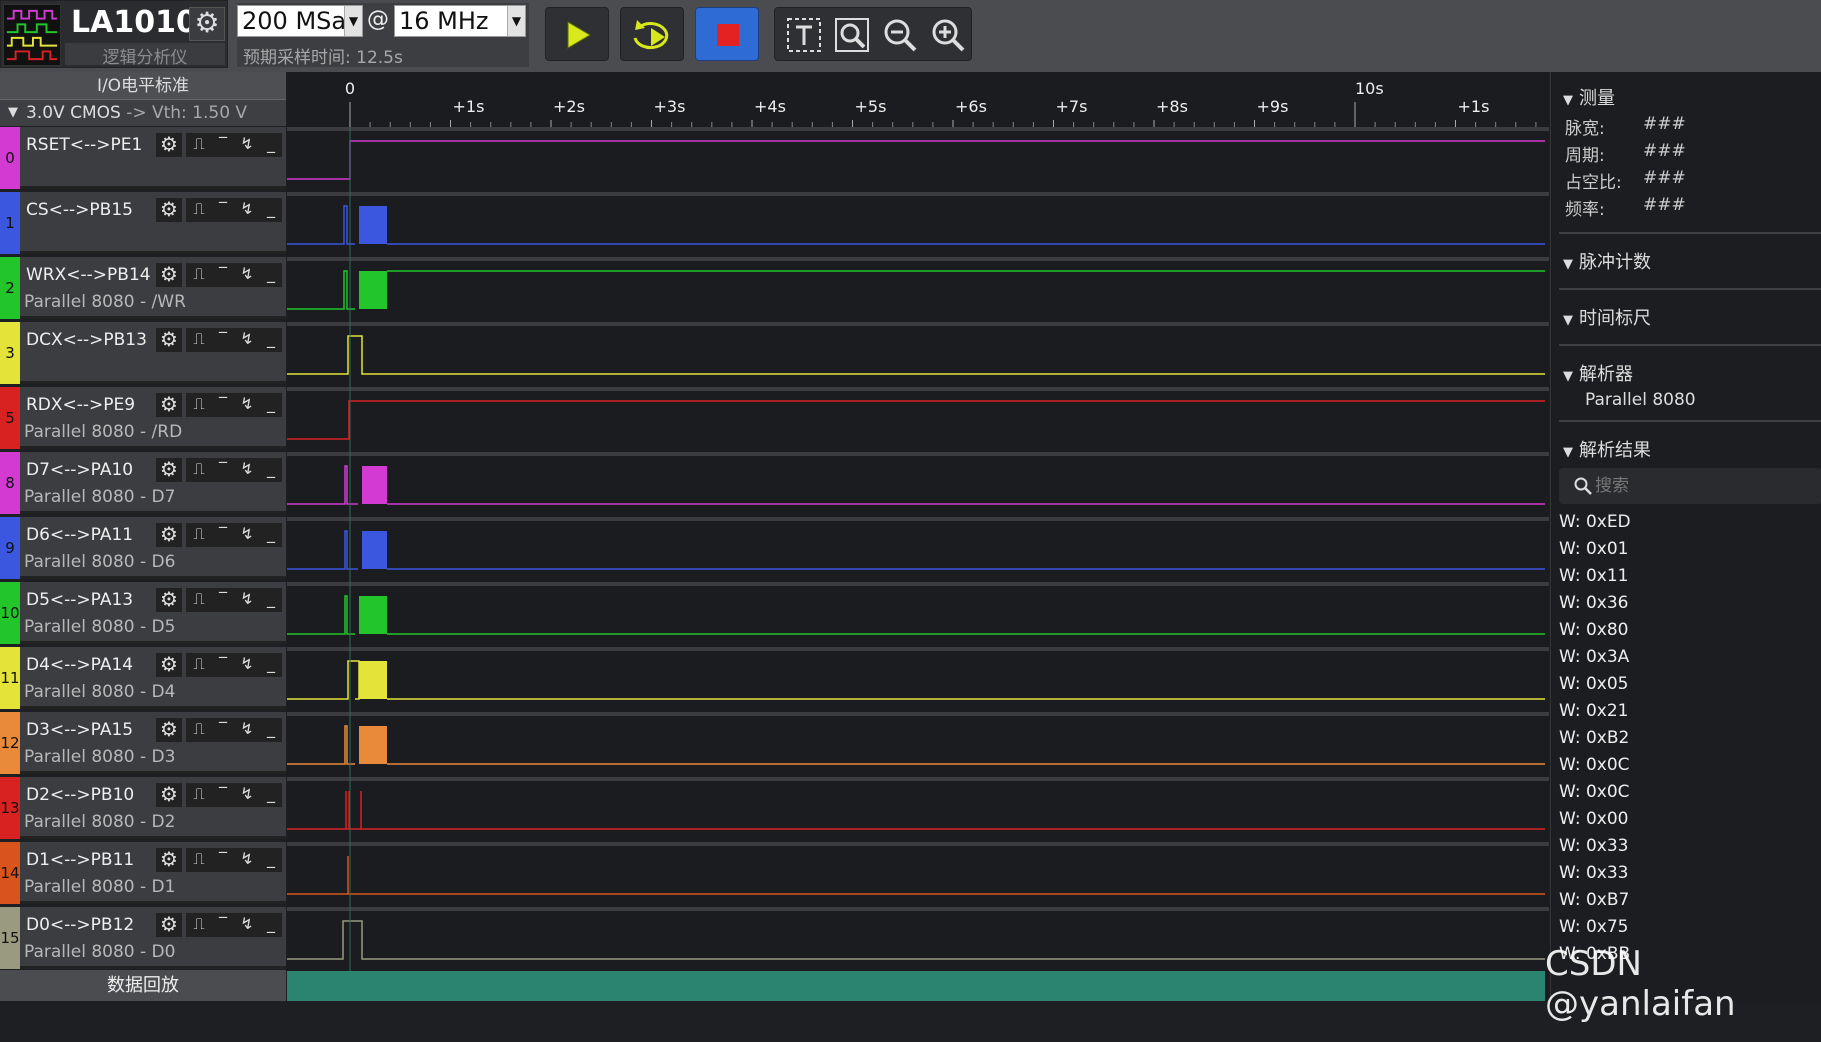 The height and width of the screenshot is (1042, 1821). Describe the element at coordinates (143, 873) in the screenshot. I see `channel-row: 14 D1<-->PB11 Parallel 8080 - D1 ⚙ ⎍ ‾ ↯ _` at that location.